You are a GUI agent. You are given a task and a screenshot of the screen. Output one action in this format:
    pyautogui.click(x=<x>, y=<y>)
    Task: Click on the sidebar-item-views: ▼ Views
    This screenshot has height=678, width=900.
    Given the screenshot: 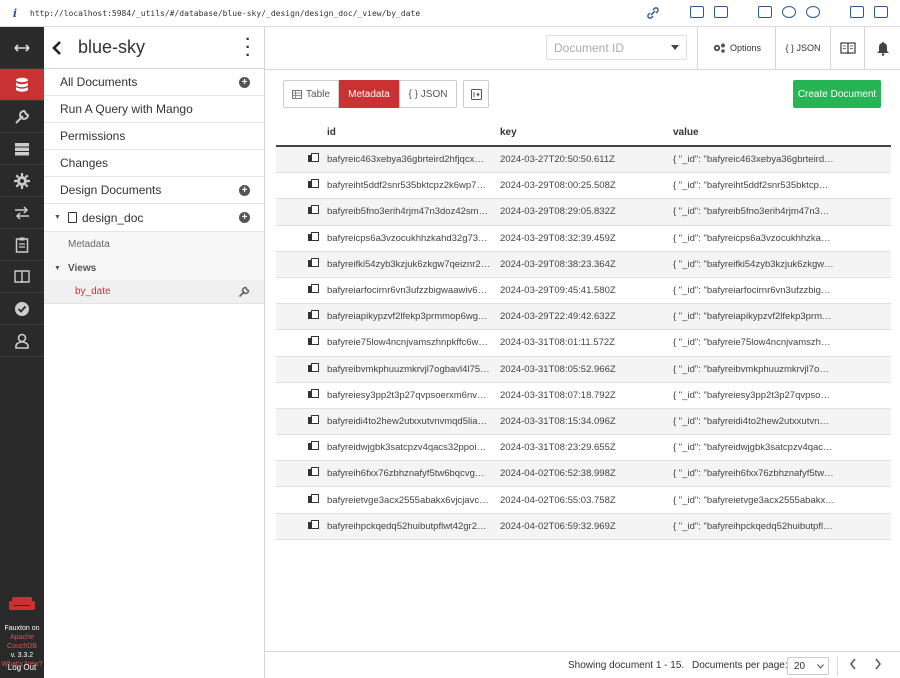 What is the action you would take?
    pyautogui.click(x=154, y=268)
    